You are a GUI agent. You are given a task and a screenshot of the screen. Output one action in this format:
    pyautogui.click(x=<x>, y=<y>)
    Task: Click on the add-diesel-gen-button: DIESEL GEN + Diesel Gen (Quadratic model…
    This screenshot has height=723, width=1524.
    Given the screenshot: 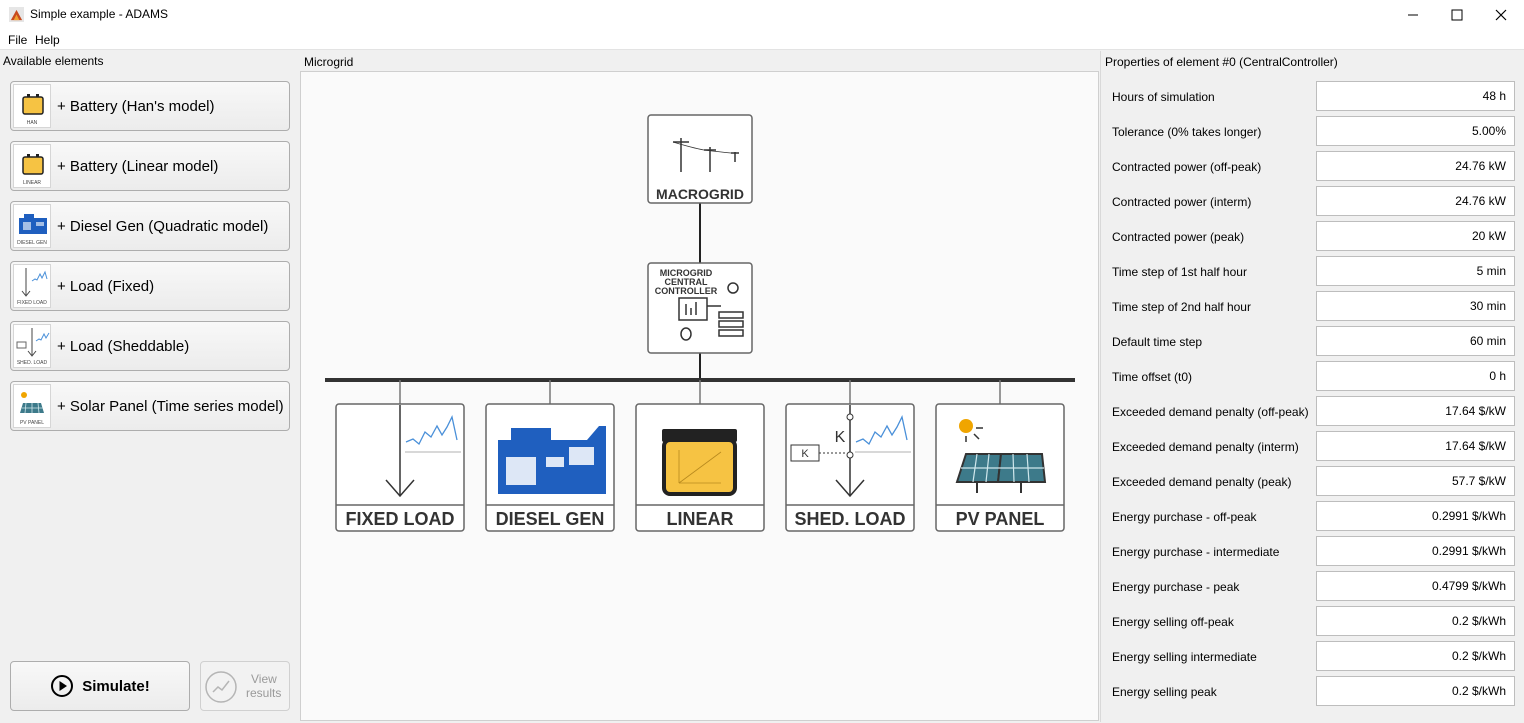 What is the action you would take?
    pyautogui.click(x=150, y=226)
    